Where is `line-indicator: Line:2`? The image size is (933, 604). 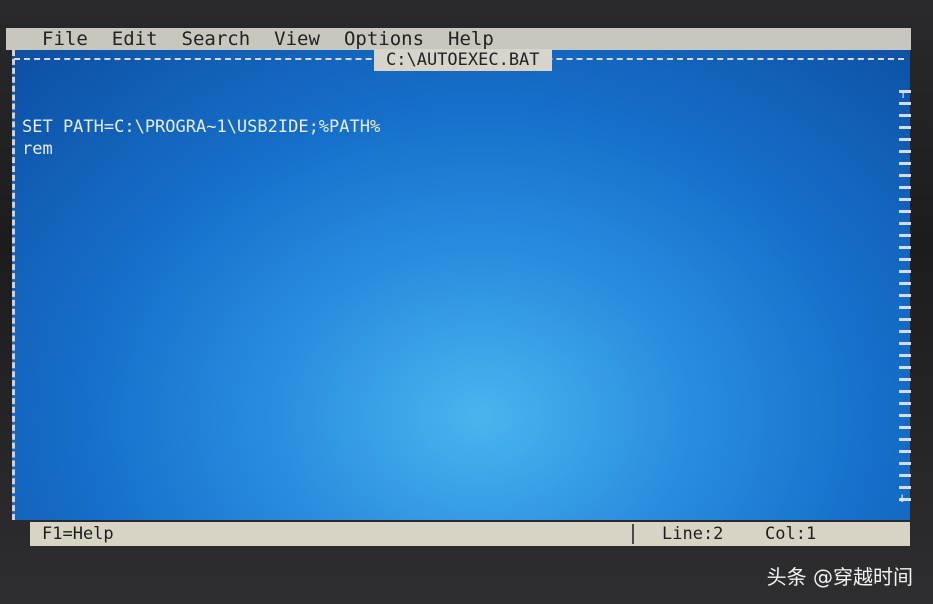
line-indicator: Line:2 is located at coordinates (693, 534).